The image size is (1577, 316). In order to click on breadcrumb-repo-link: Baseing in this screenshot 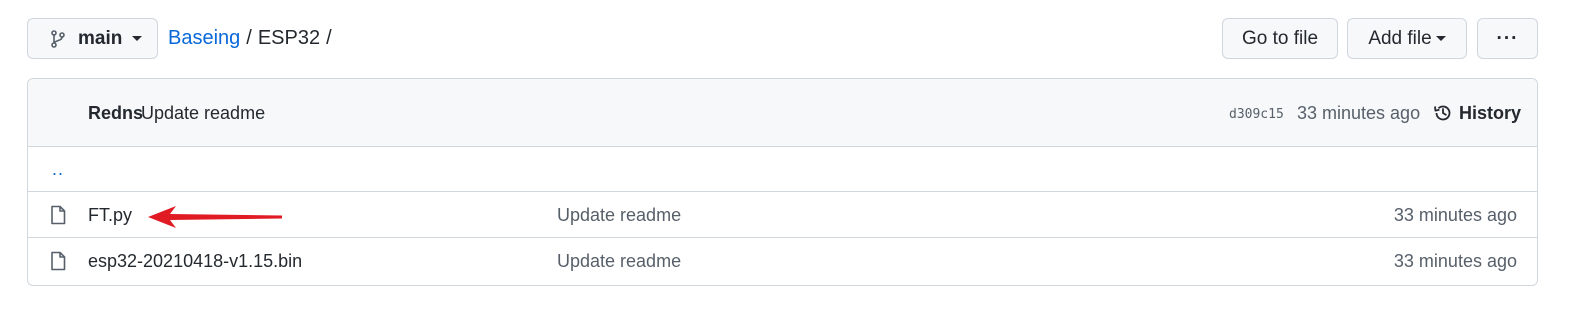, I will do `click(204, 38)`.